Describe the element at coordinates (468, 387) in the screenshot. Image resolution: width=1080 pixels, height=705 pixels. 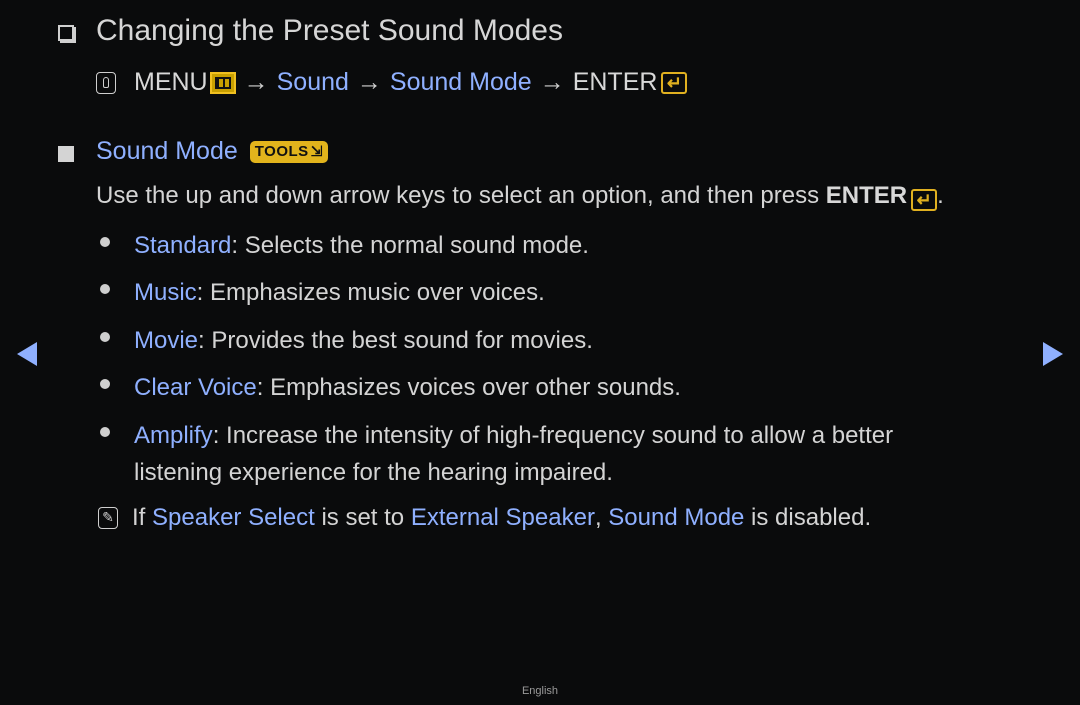
I see `option-desc: : Emphasizes voices over other sounds.` at that location.